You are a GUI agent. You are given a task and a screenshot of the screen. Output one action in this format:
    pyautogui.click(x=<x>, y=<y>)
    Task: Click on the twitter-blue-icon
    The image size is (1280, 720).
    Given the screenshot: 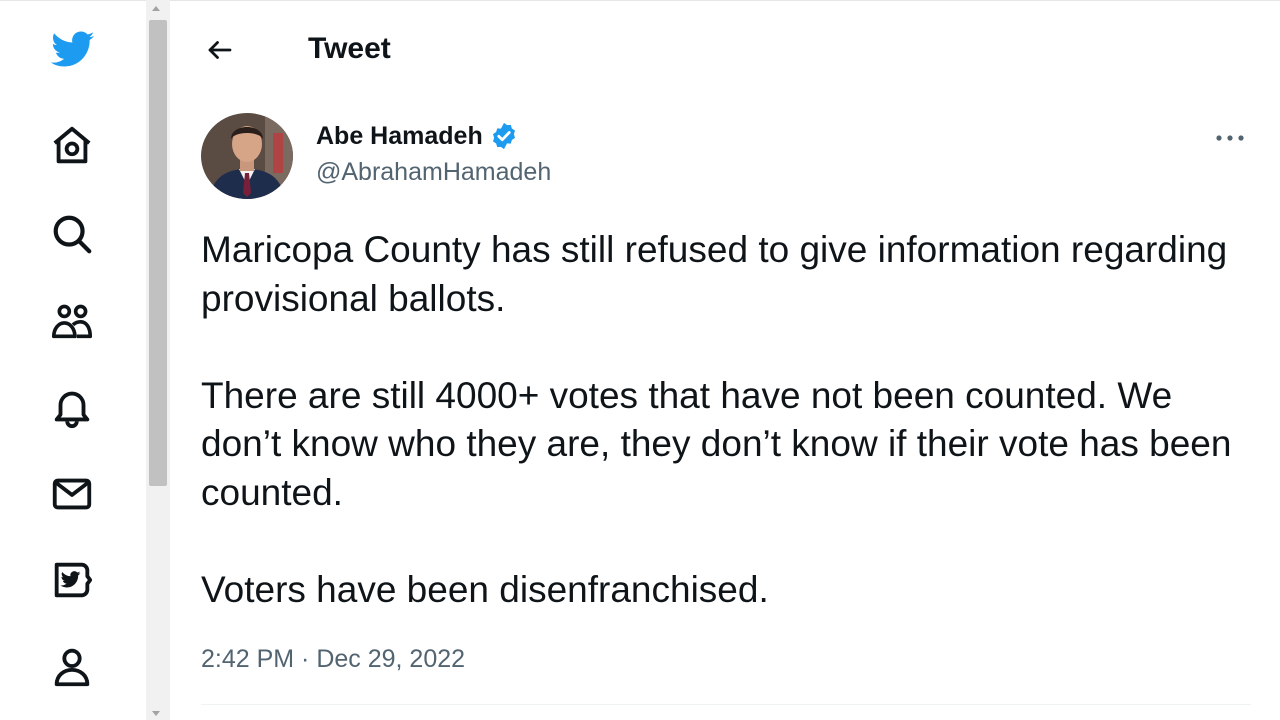 What is the action you would take?
    pyautogui.click(x=72, y=580)
    